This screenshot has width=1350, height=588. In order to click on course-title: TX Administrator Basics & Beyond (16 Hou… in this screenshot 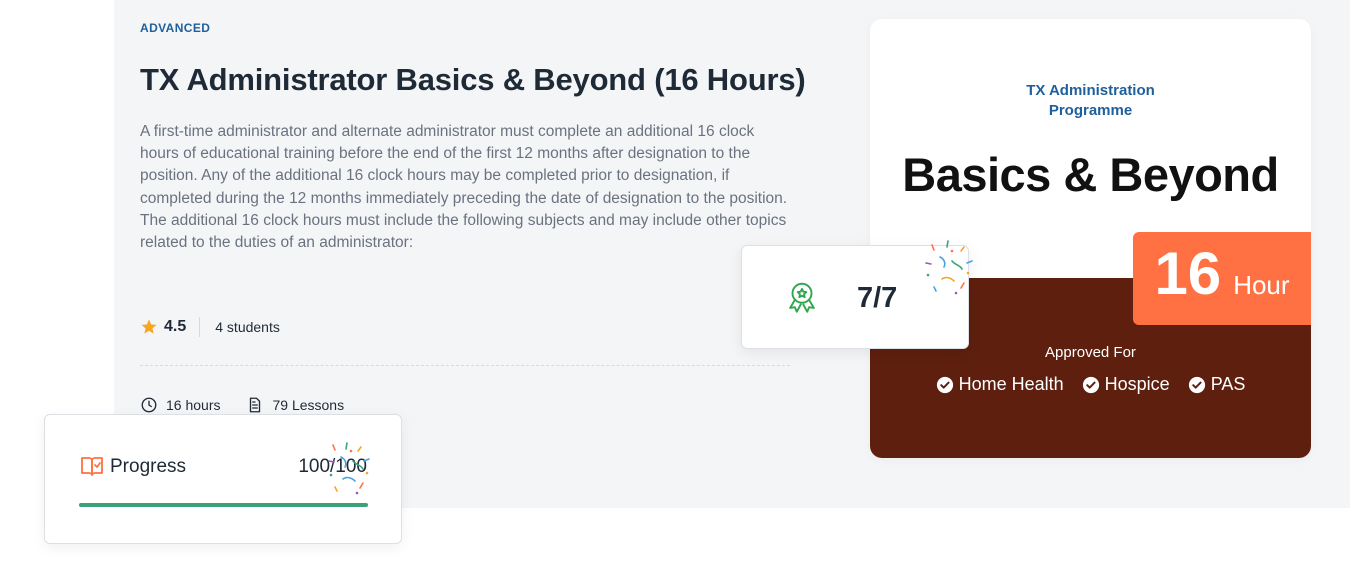, I will do `click(473, 79)`.